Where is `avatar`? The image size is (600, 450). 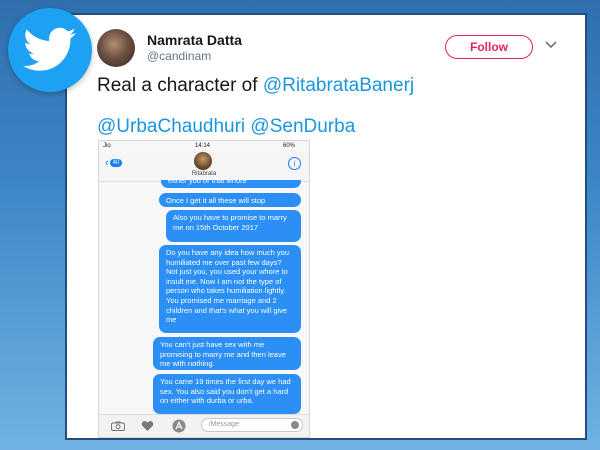
avatar is located at coordinates (116, 48).